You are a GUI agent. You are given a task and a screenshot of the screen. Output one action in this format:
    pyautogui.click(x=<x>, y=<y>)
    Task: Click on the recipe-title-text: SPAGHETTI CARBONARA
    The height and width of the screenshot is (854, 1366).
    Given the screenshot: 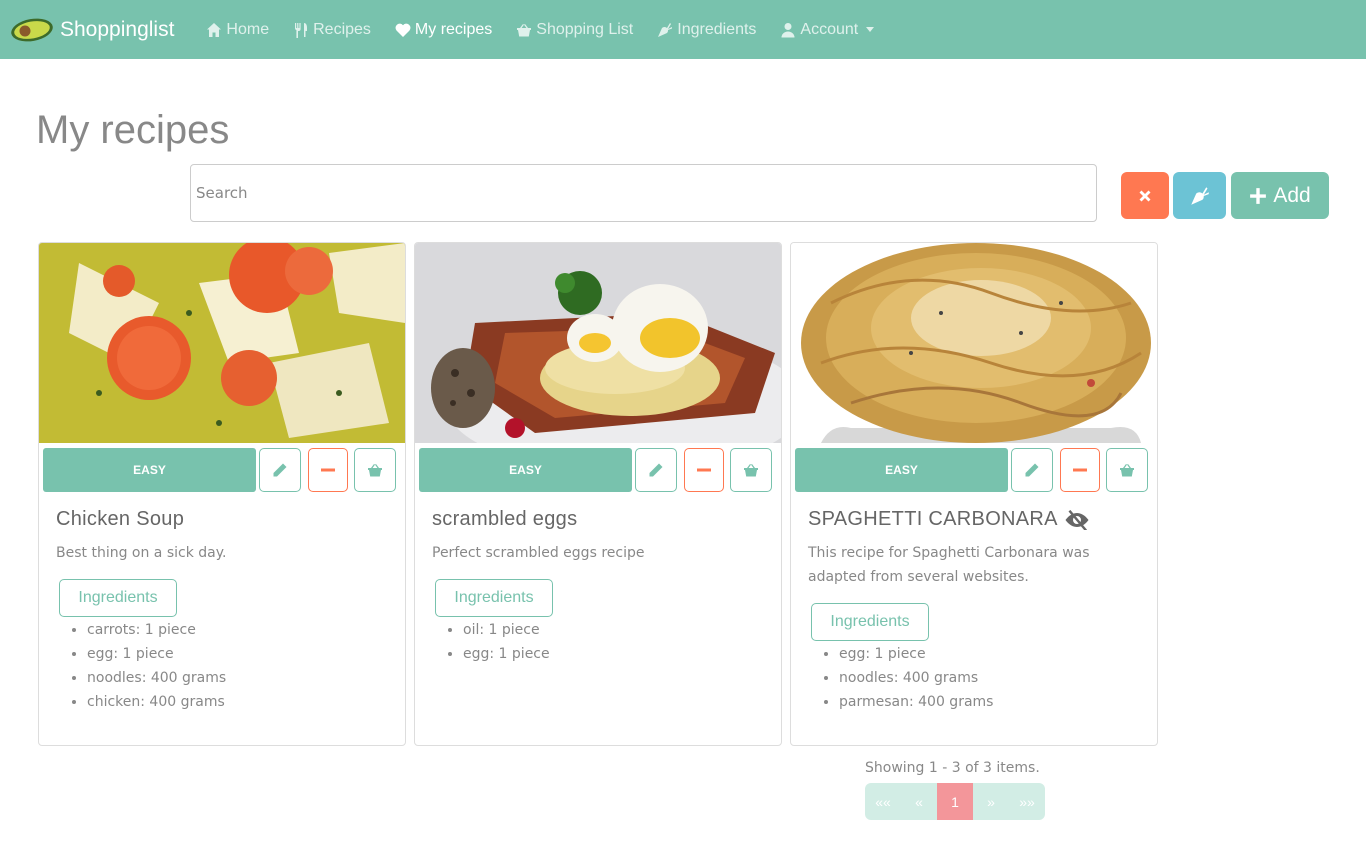 What is the action you would take?
    pyautogui.click(x=933, y=519)
    